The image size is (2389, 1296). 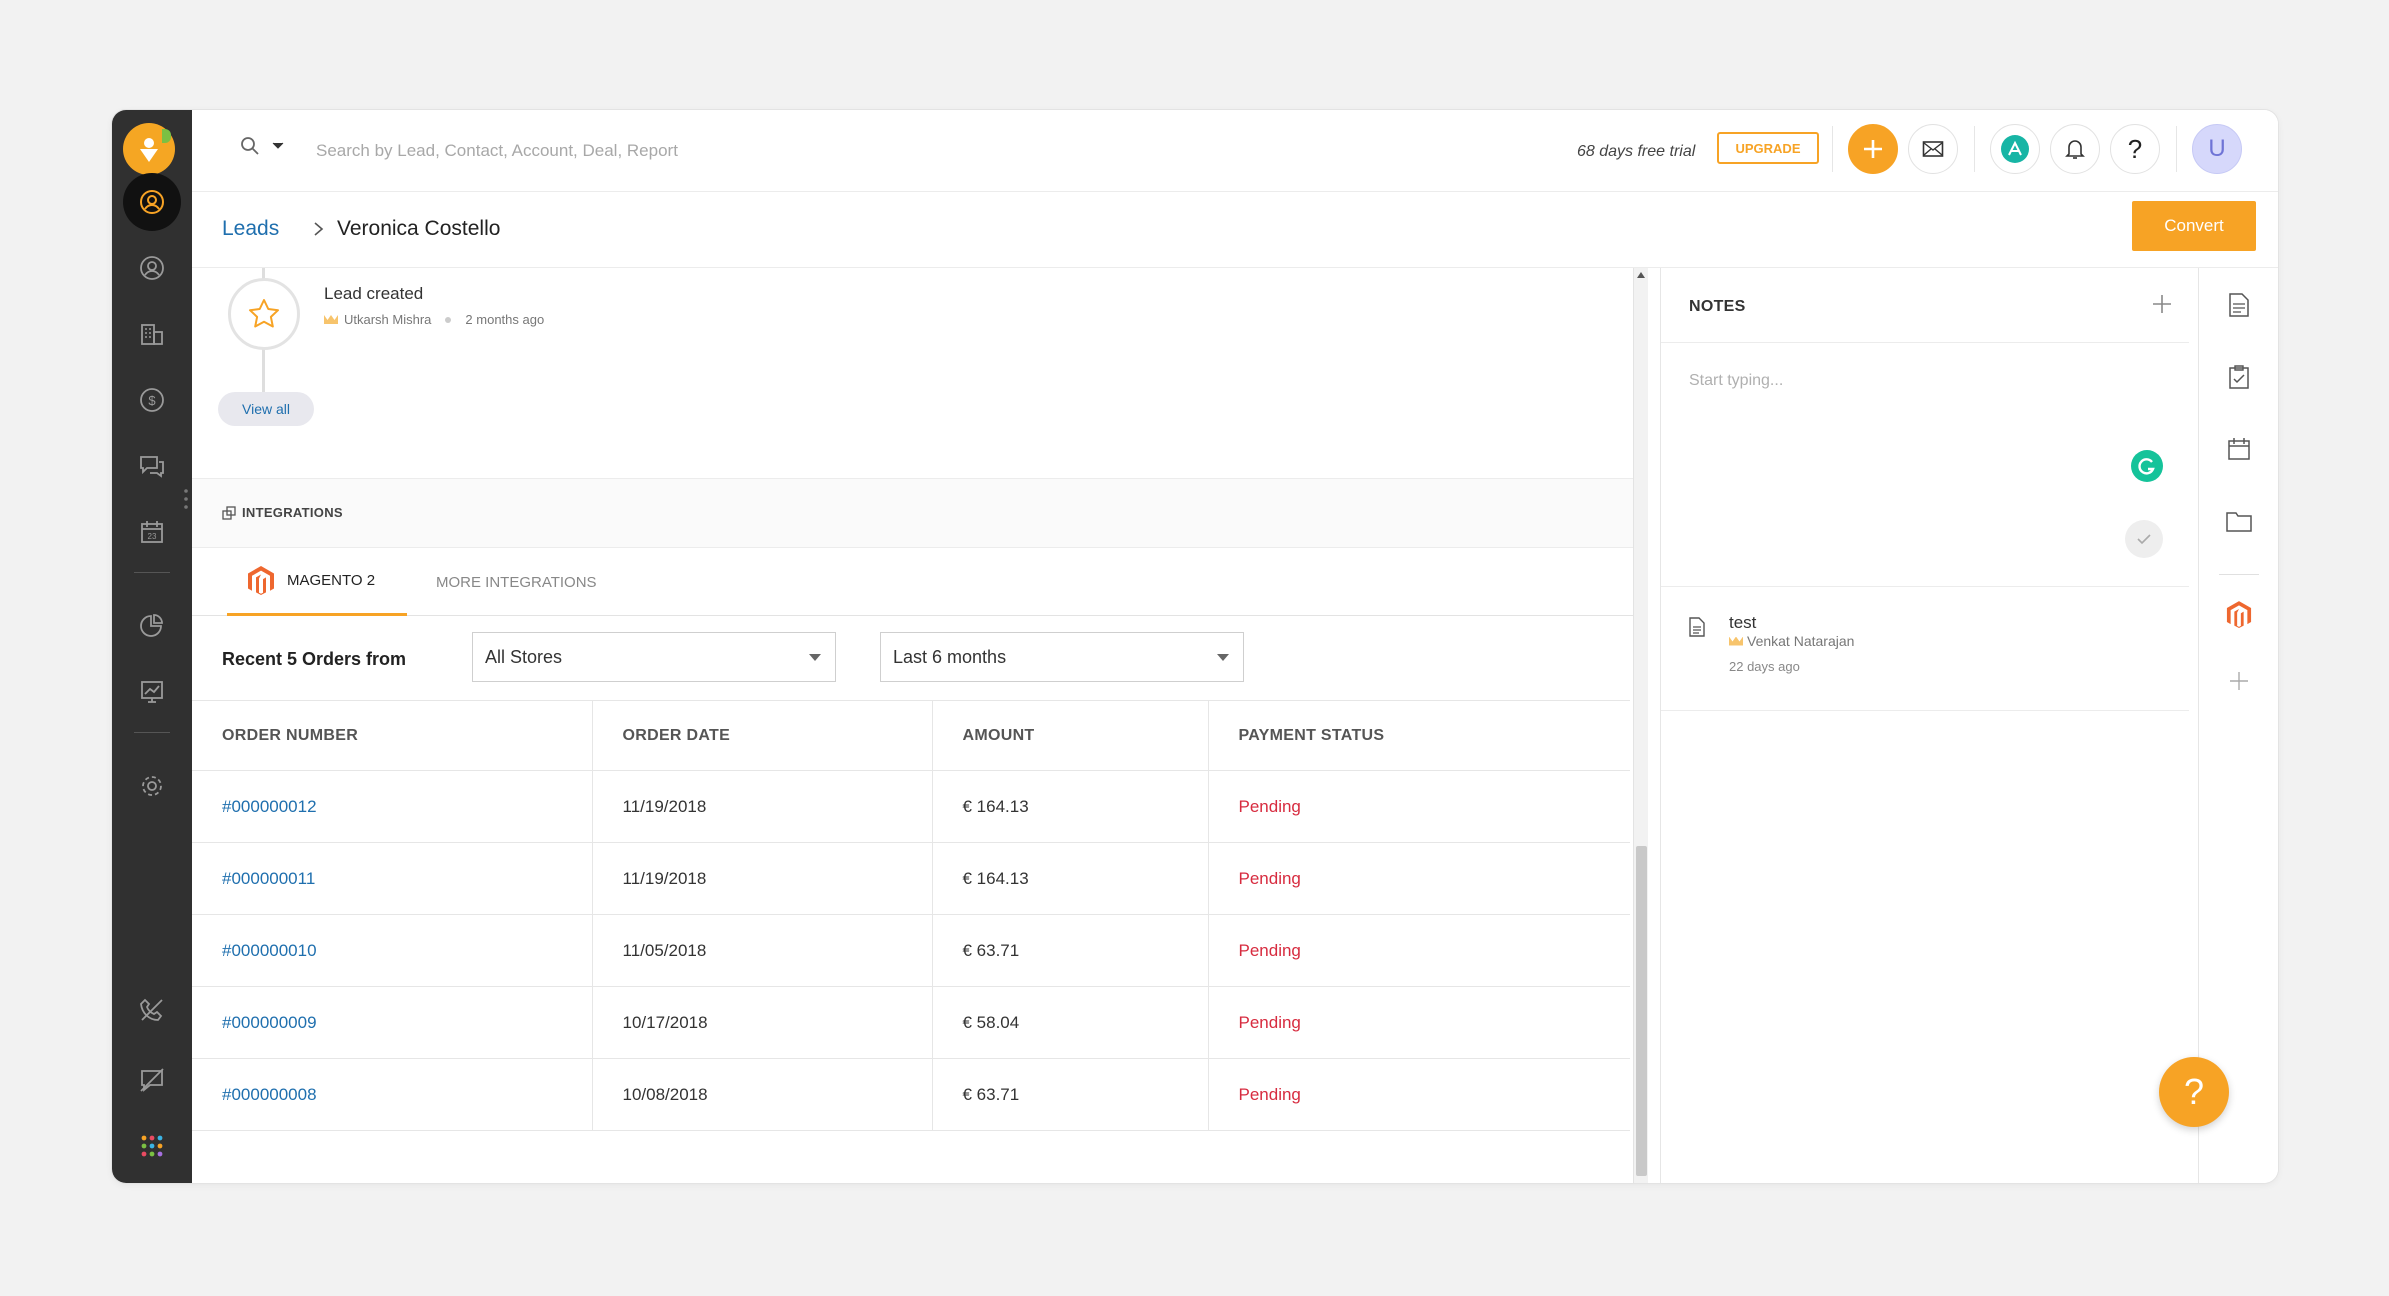 I want to click on reports-icon, so click(x=151, y=625).